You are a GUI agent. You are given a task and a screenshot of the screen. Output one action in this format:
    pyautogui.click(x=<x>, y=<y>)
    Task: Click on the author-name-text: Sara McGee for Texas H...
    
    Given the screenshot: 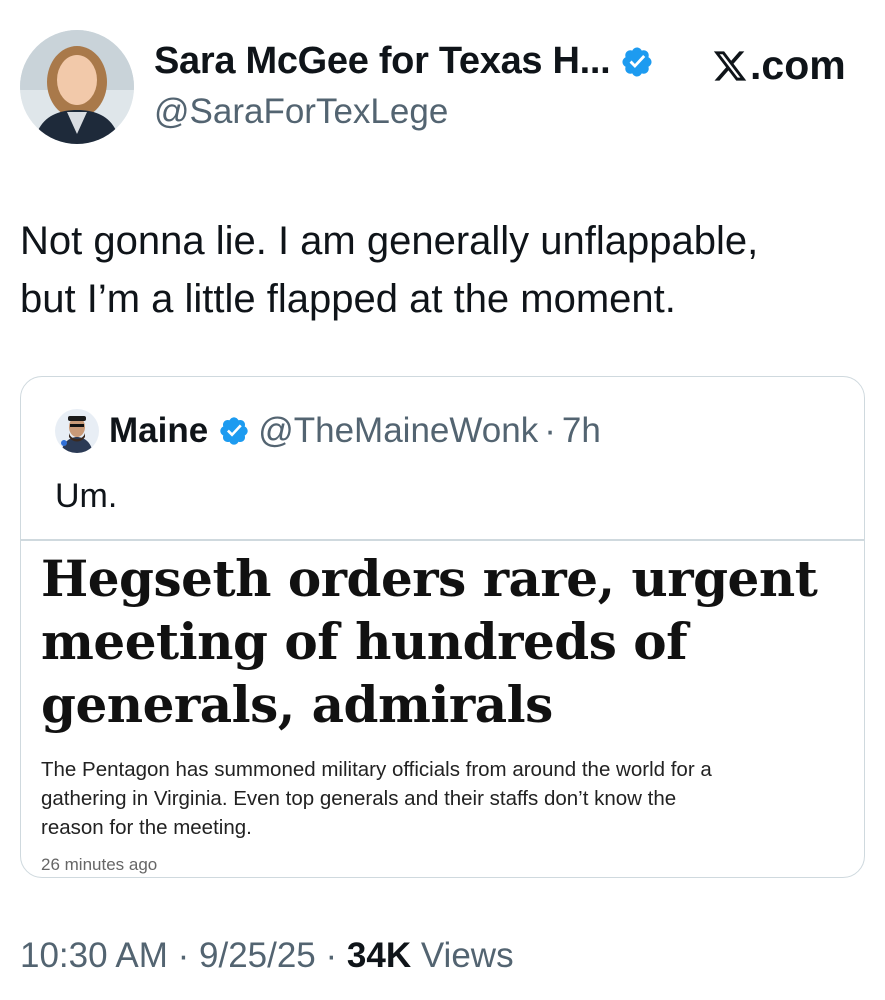 What is the action you would take?
    pyautogui.click(x=382, y=61)
    